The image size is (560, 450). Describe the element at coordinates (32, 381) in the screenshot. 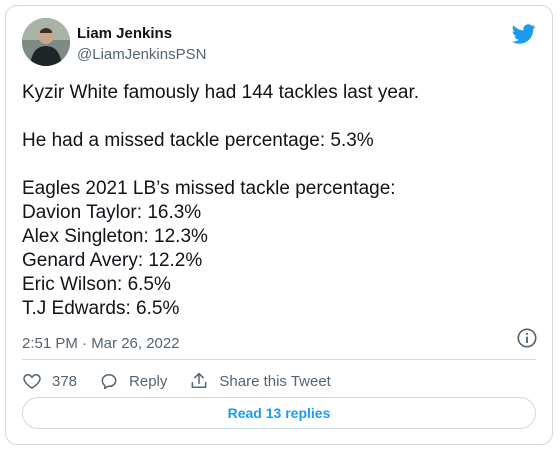

I see `heart-icon` at that location.